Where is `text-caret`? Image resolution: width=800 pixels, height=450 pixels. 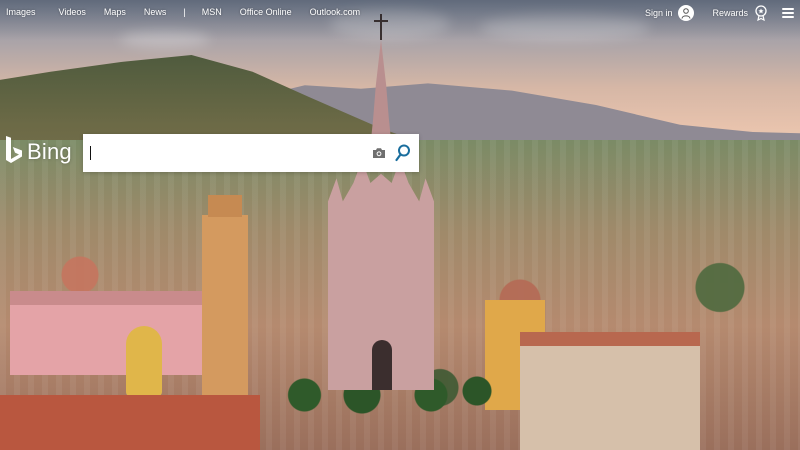 text-caret is located at coordinates (90, 153).